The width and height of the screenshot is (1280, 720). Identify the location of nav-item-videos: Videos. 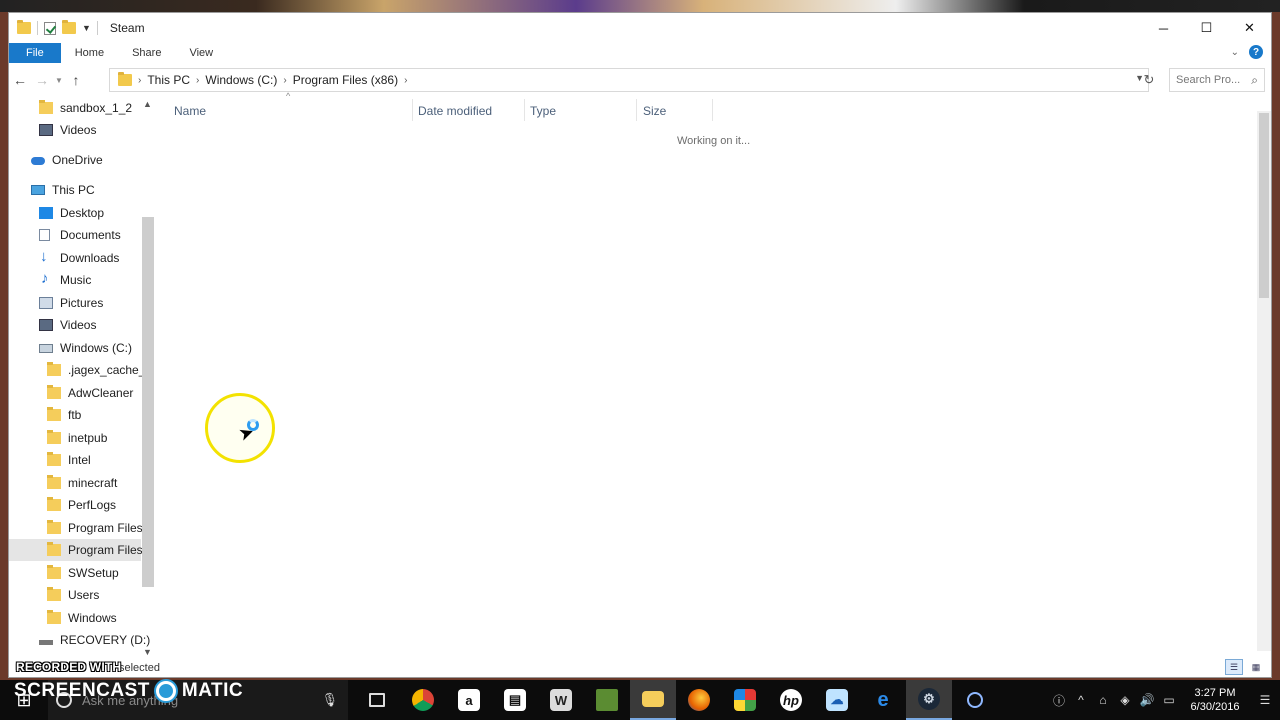
(67, 130).